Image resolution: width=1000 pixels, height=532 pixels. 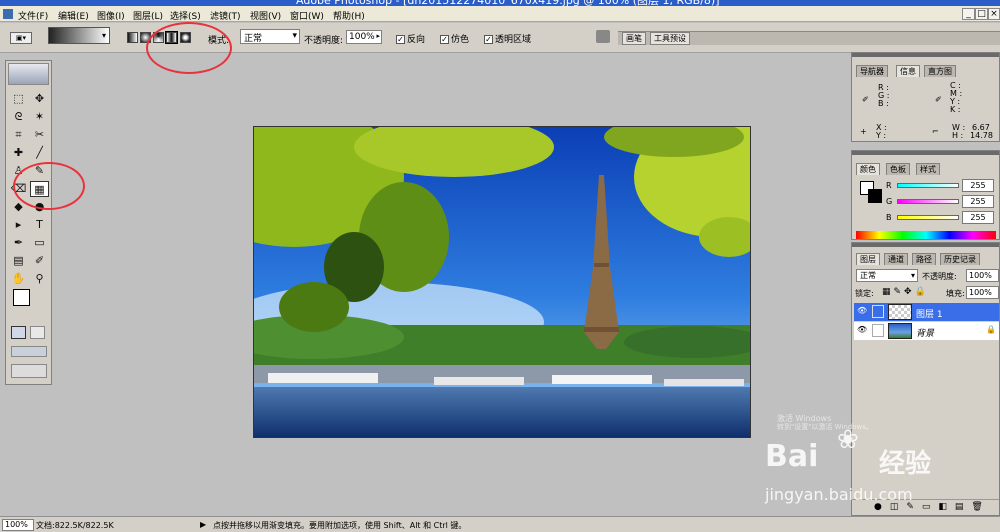 What do you see at coordinates (39, 99) in the screenshot?
I see `move-tool-icon: ✥` at bounding box center [39, 99].